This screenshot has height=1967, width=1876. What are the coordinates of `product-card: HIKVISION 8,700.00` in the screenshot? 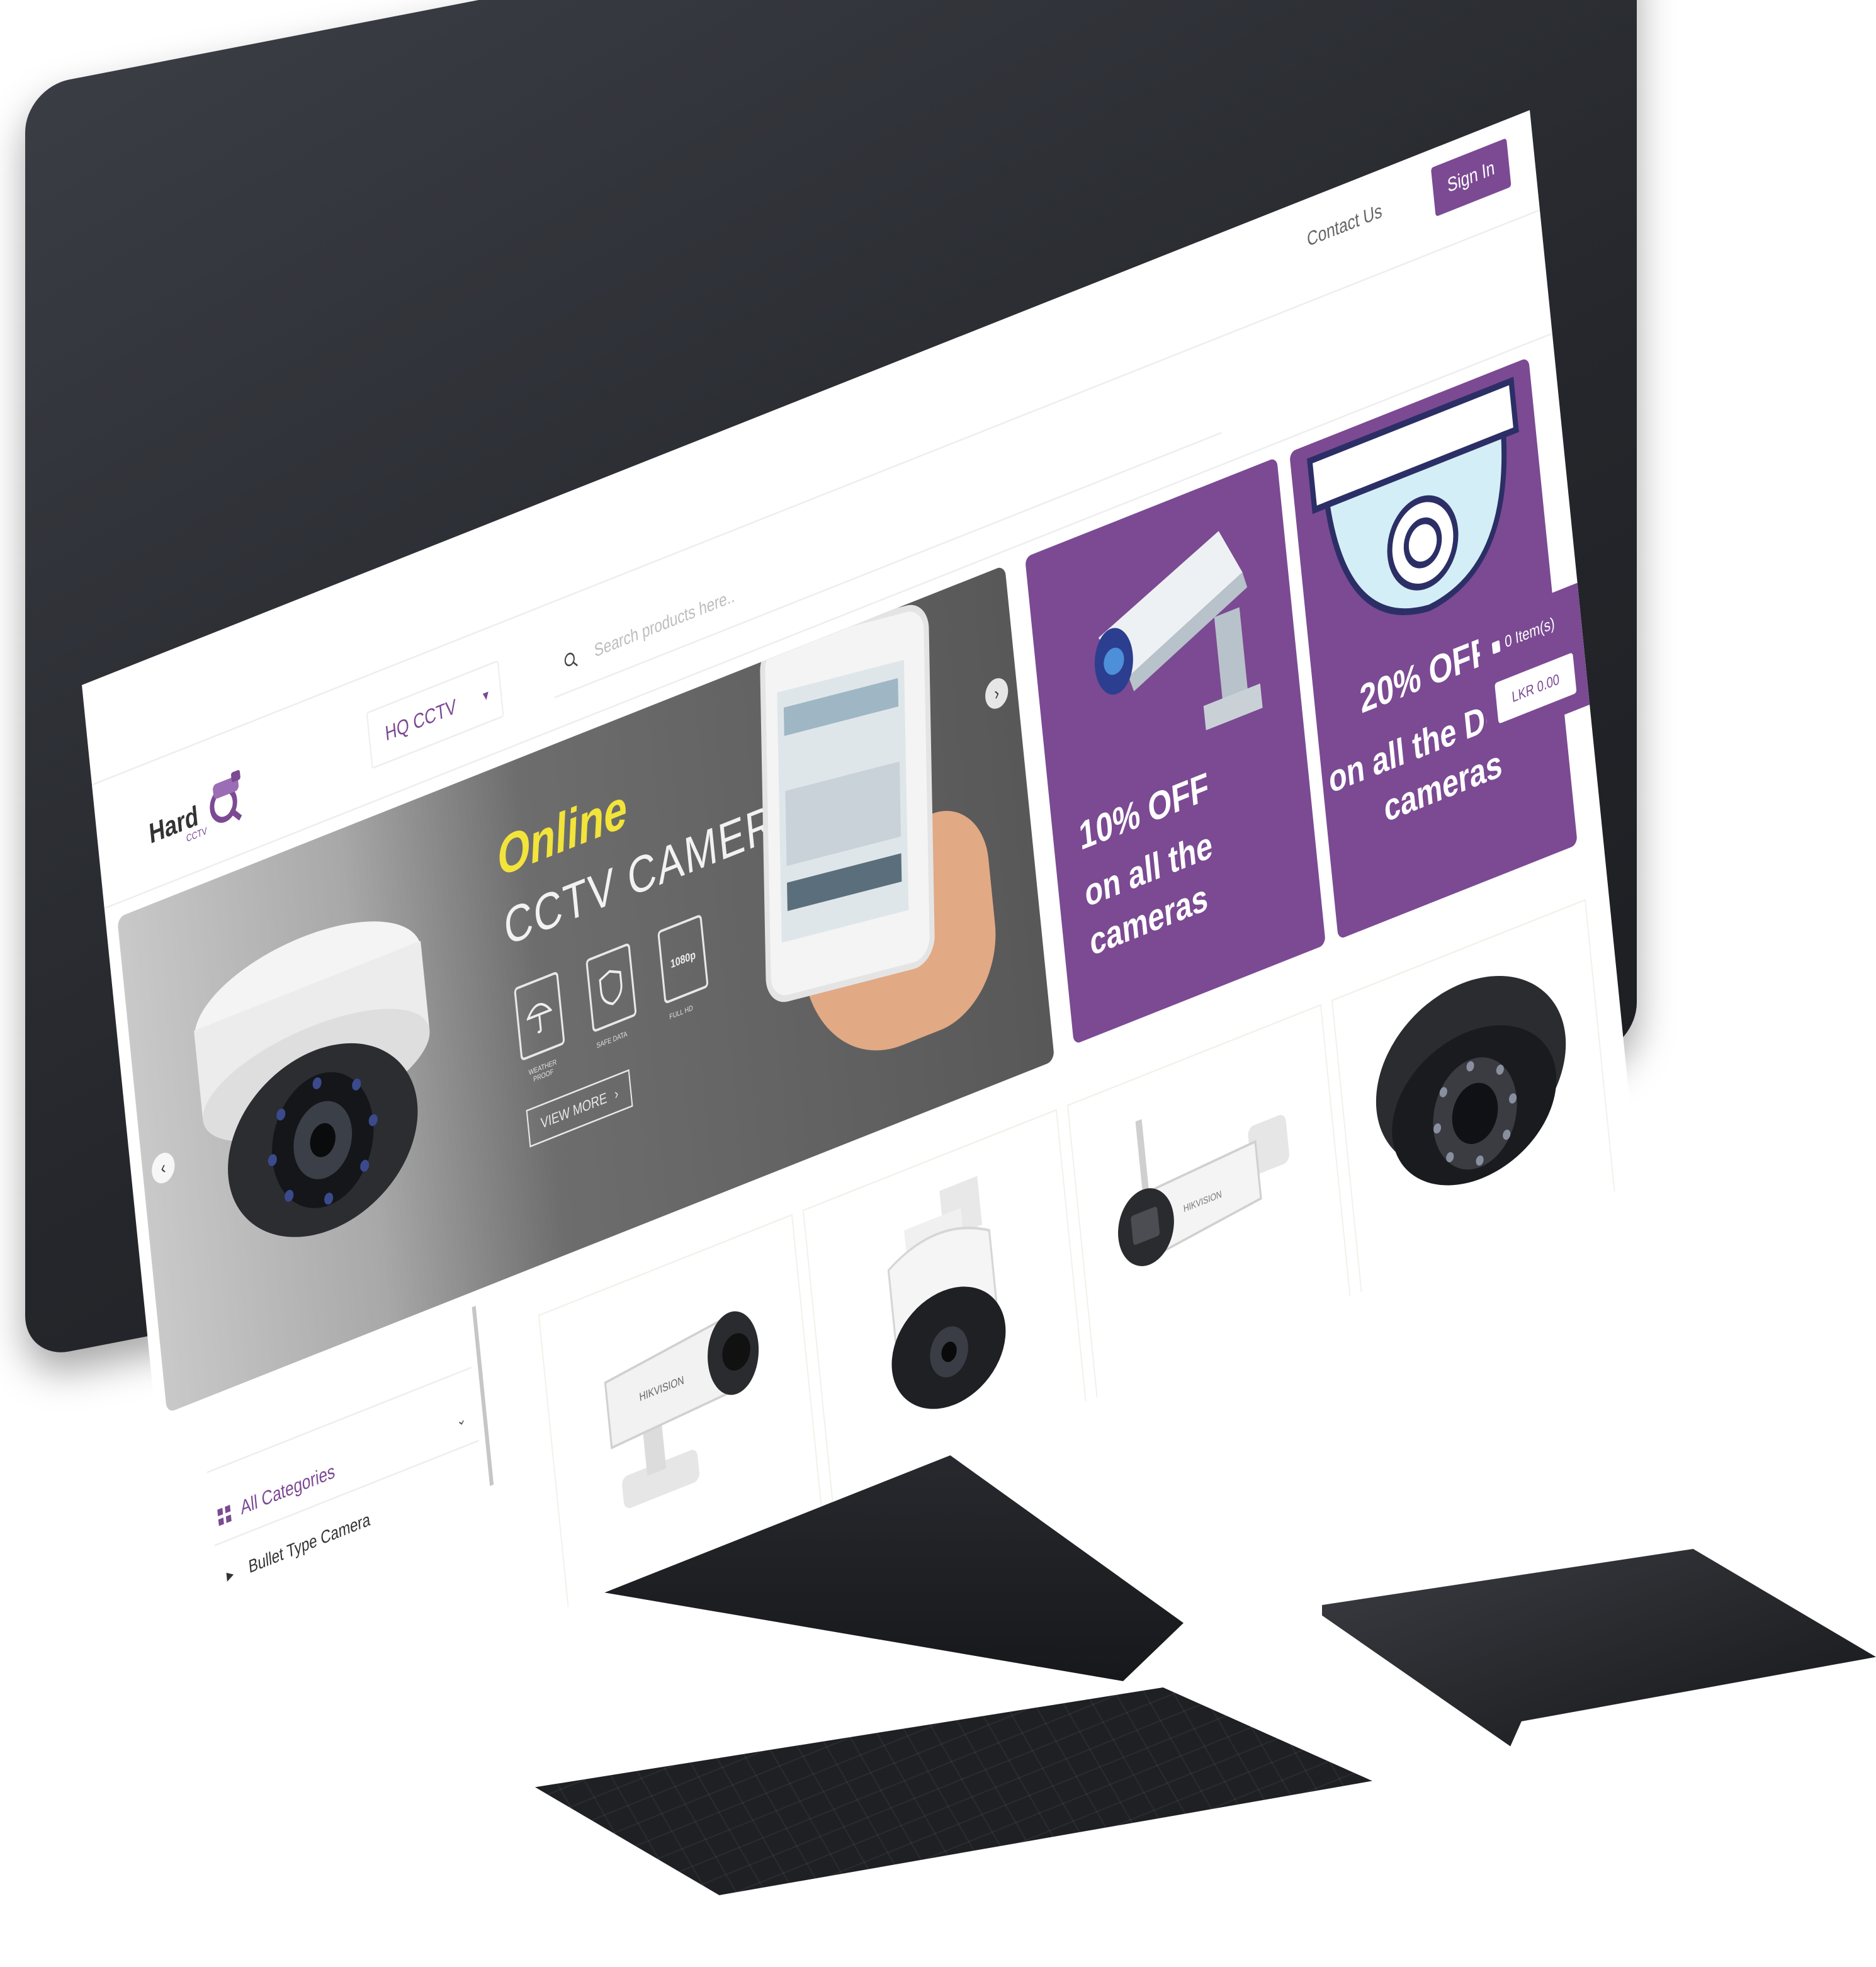 It's located at (1215, 1267).